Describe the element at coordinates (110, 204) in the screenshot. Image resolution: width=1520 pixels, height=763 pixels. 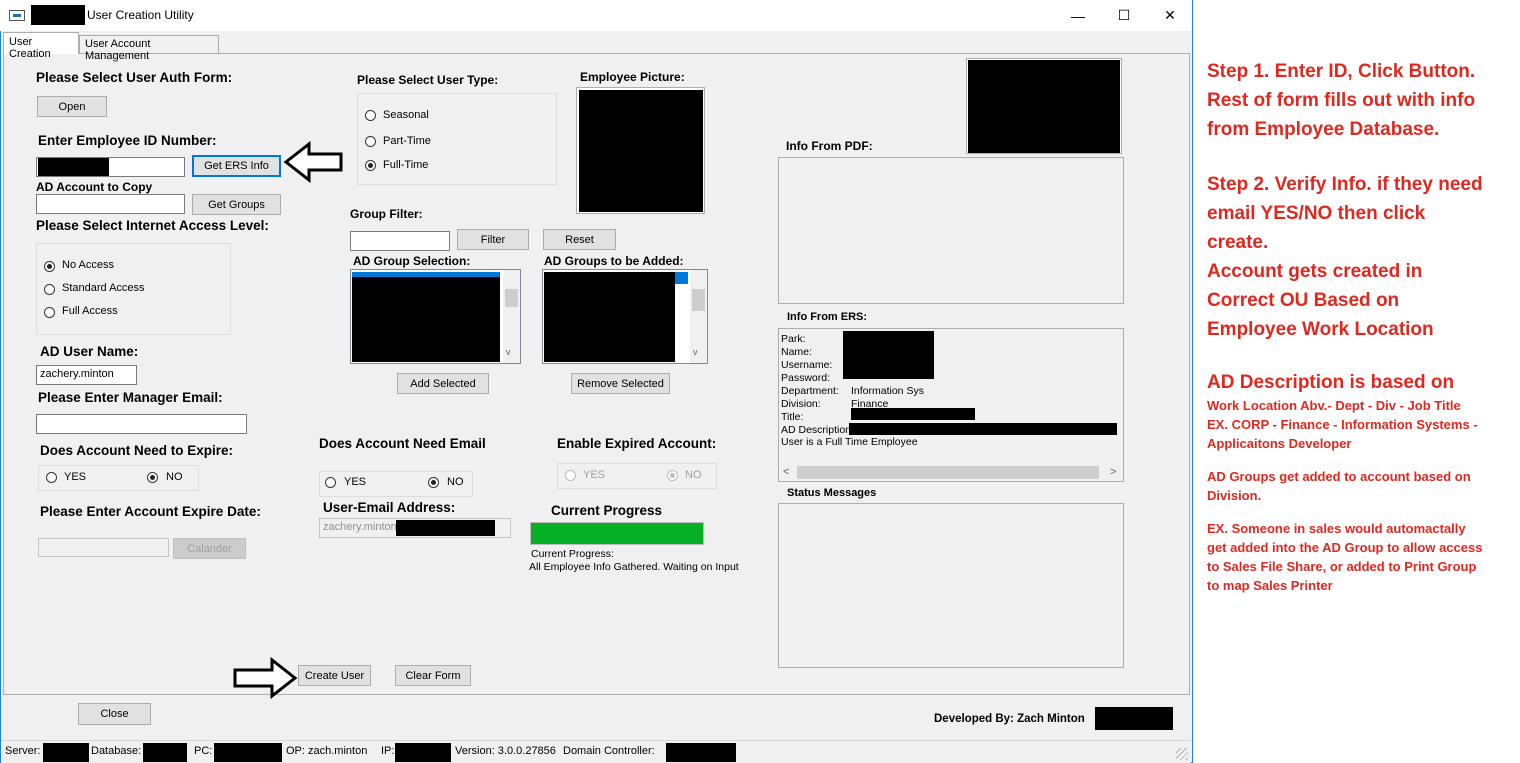
I see `ad-copy-input` at that location.